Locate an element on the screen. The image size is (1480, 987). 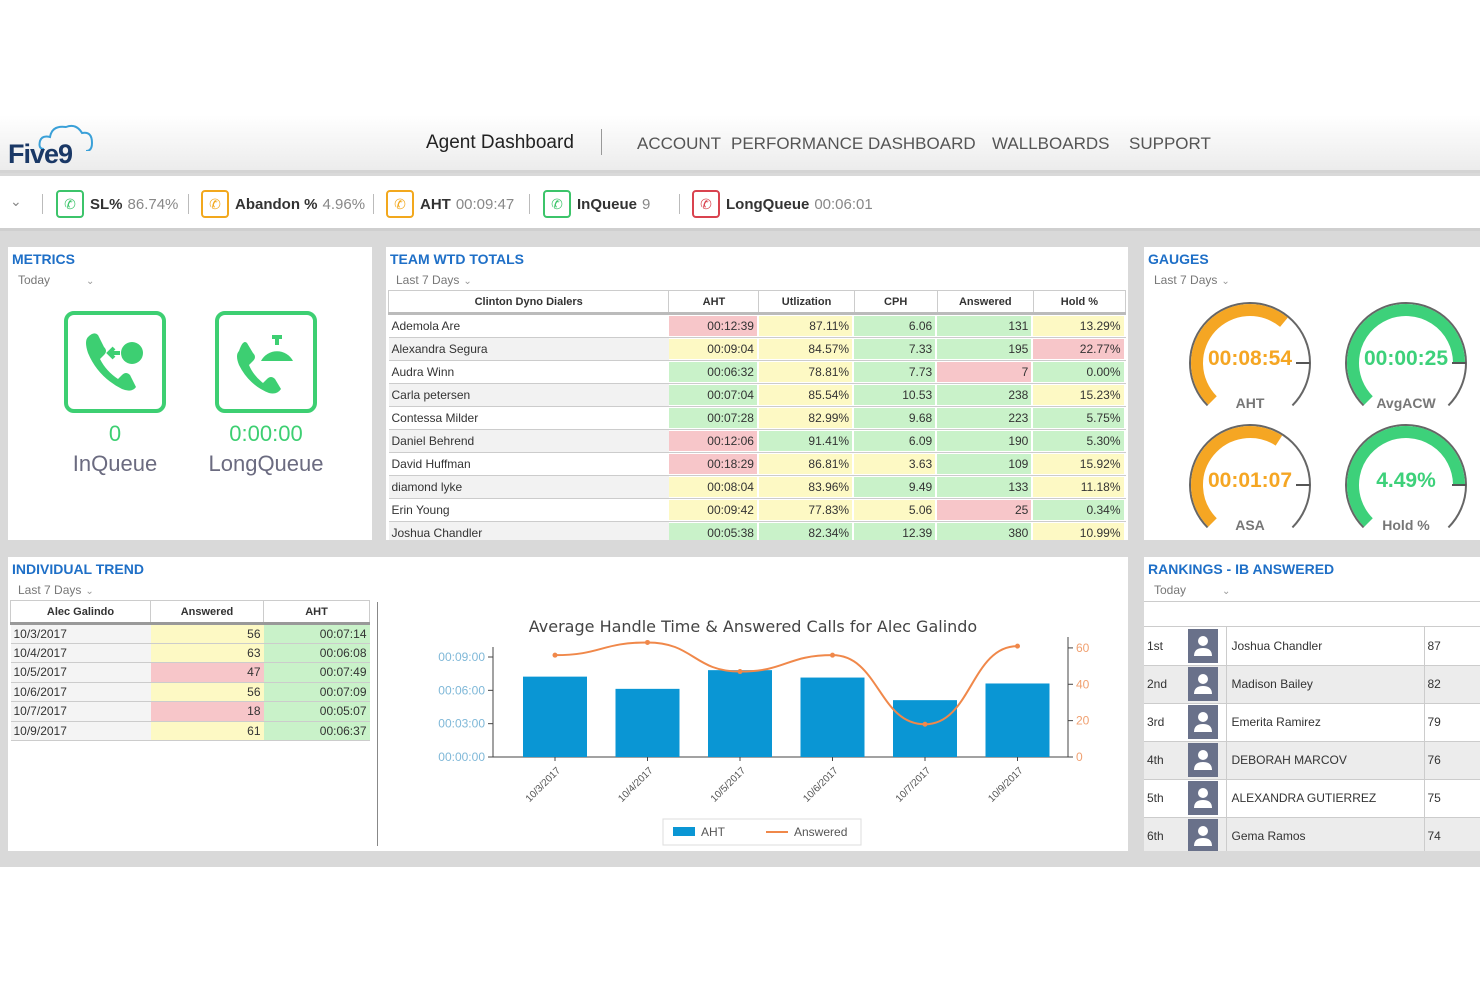
gauge-value: 00:01:07 is located at coordinates (1250, 480).